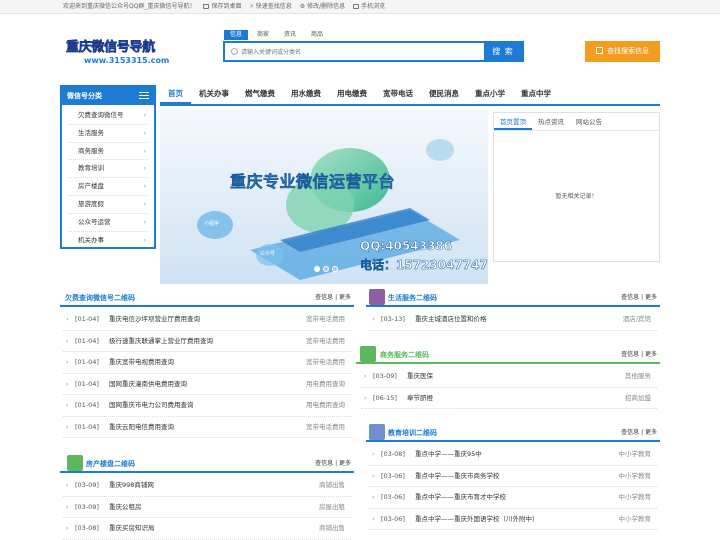 The width and height of the screenshot is (720, 540). Describe the element at coordinates (212, 224) in the screenshot. I see `banner-badge-miniprogram: 小程序` at that location.